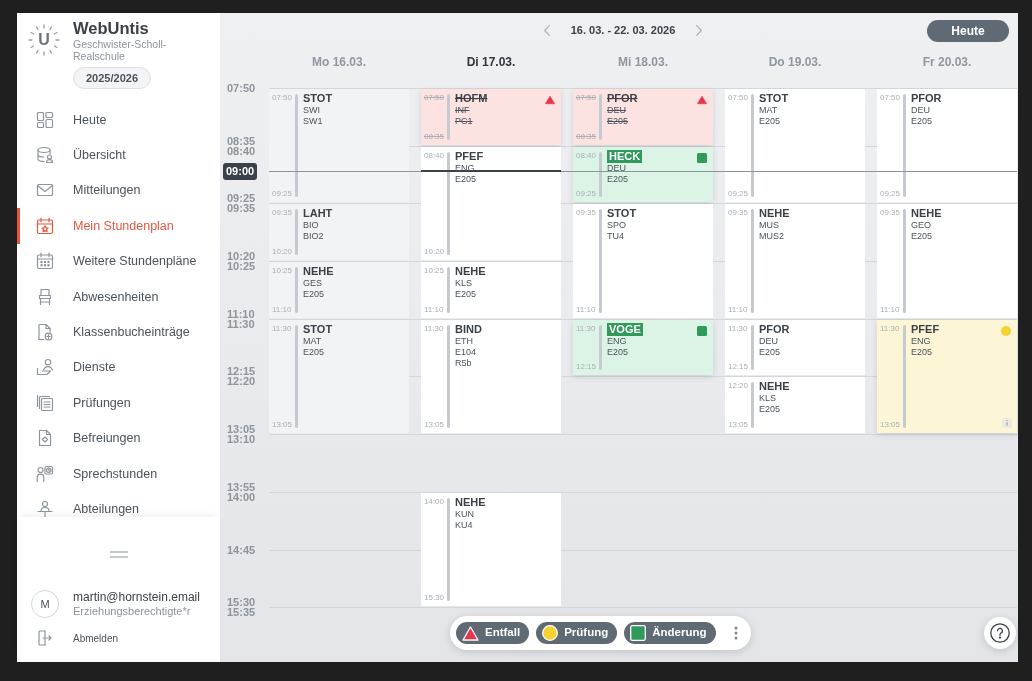 This screenshot has height=681, width=1032. I want to click on lesson-card: 09:35 11:10 NEHE GEO E205, so click(947, 261).